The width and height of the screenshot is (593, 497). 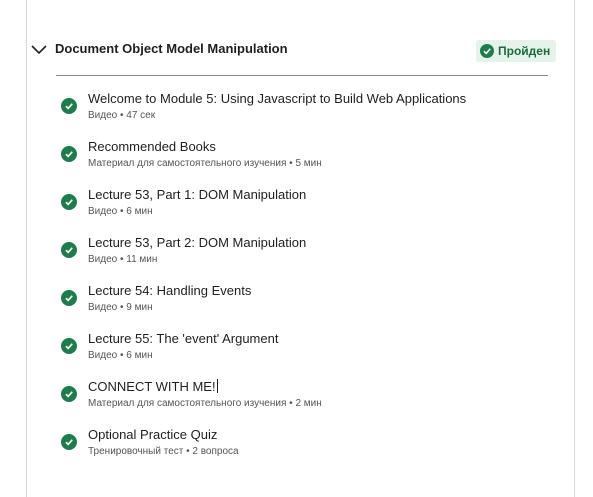 I want to click on header-divider, so click(x=302, y=75).